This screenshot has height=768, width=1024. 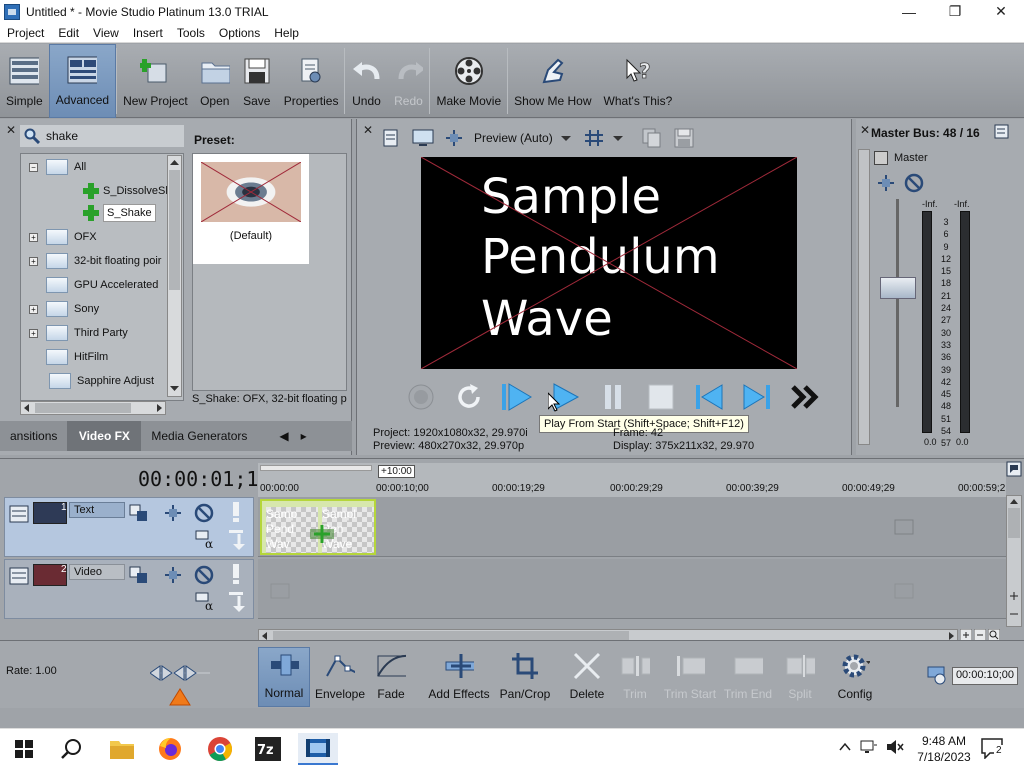 What do you see at coordinates (955, 11) in the screenshot?
I see `maximize-button: ❐` at bounding box center [955, 11].